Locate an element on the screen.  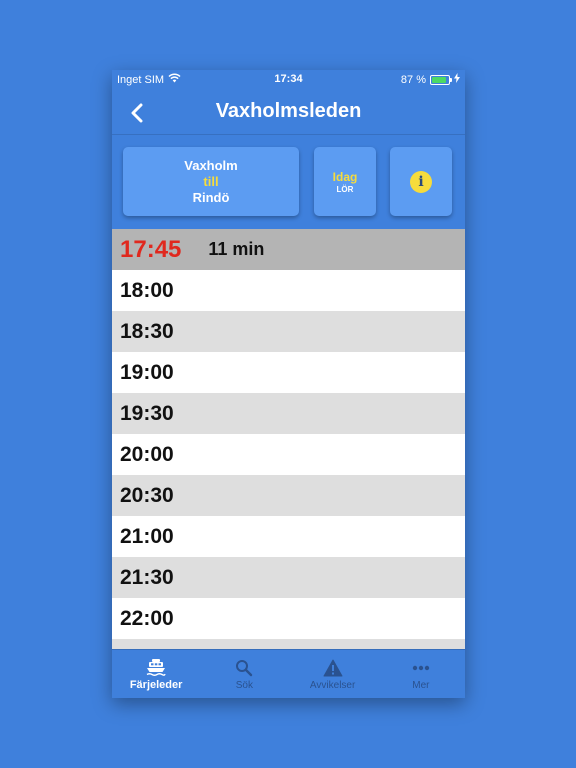
tab-more: Mer is located at coordinates (421, 674).